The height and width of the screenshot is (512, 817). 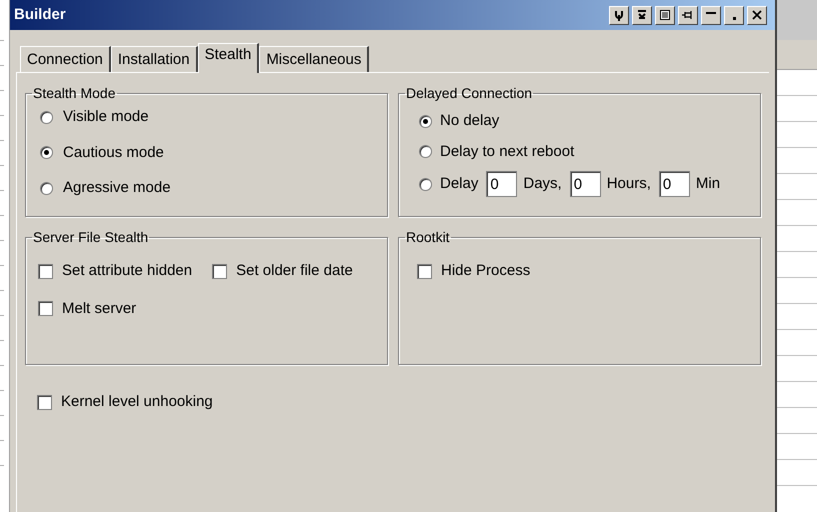 I want to click on radio-label: Cautious mode, so click(x=113, y=152).